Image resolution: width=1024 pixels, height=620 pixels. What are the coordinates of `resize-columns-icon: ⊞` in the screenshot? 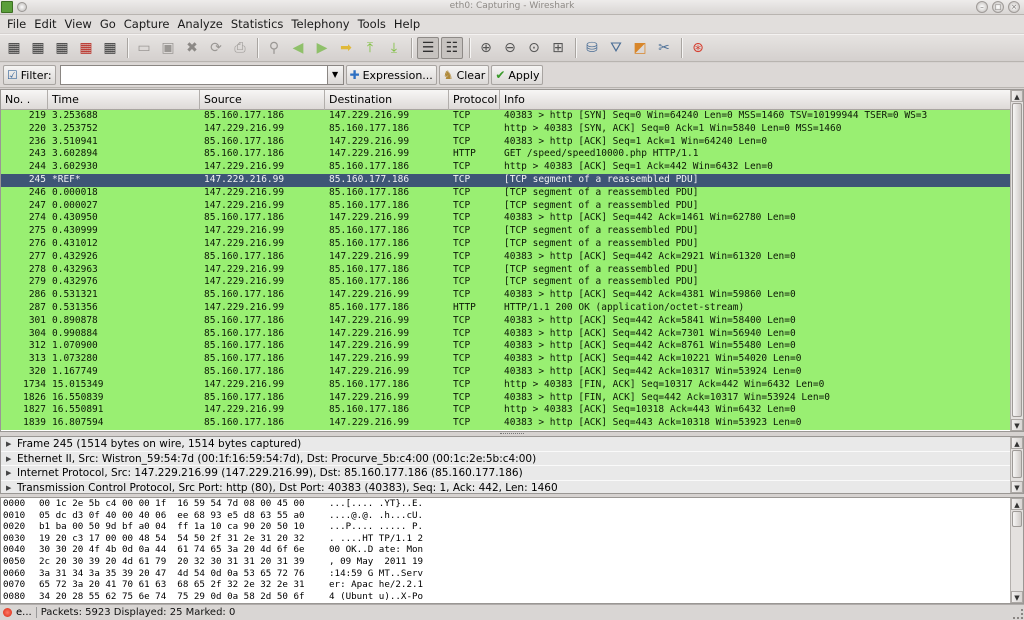 It's located at (558, 48).